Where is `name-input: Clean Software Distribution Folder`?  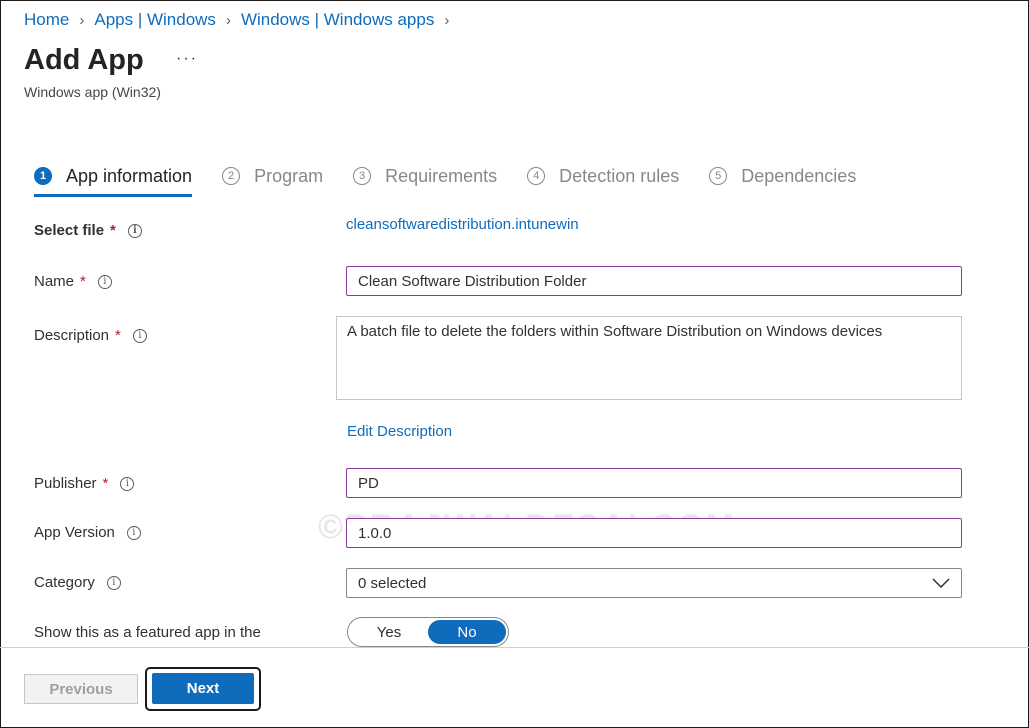
name-input: Clean Software Distribution Folder is located at coordinates (654, 281).